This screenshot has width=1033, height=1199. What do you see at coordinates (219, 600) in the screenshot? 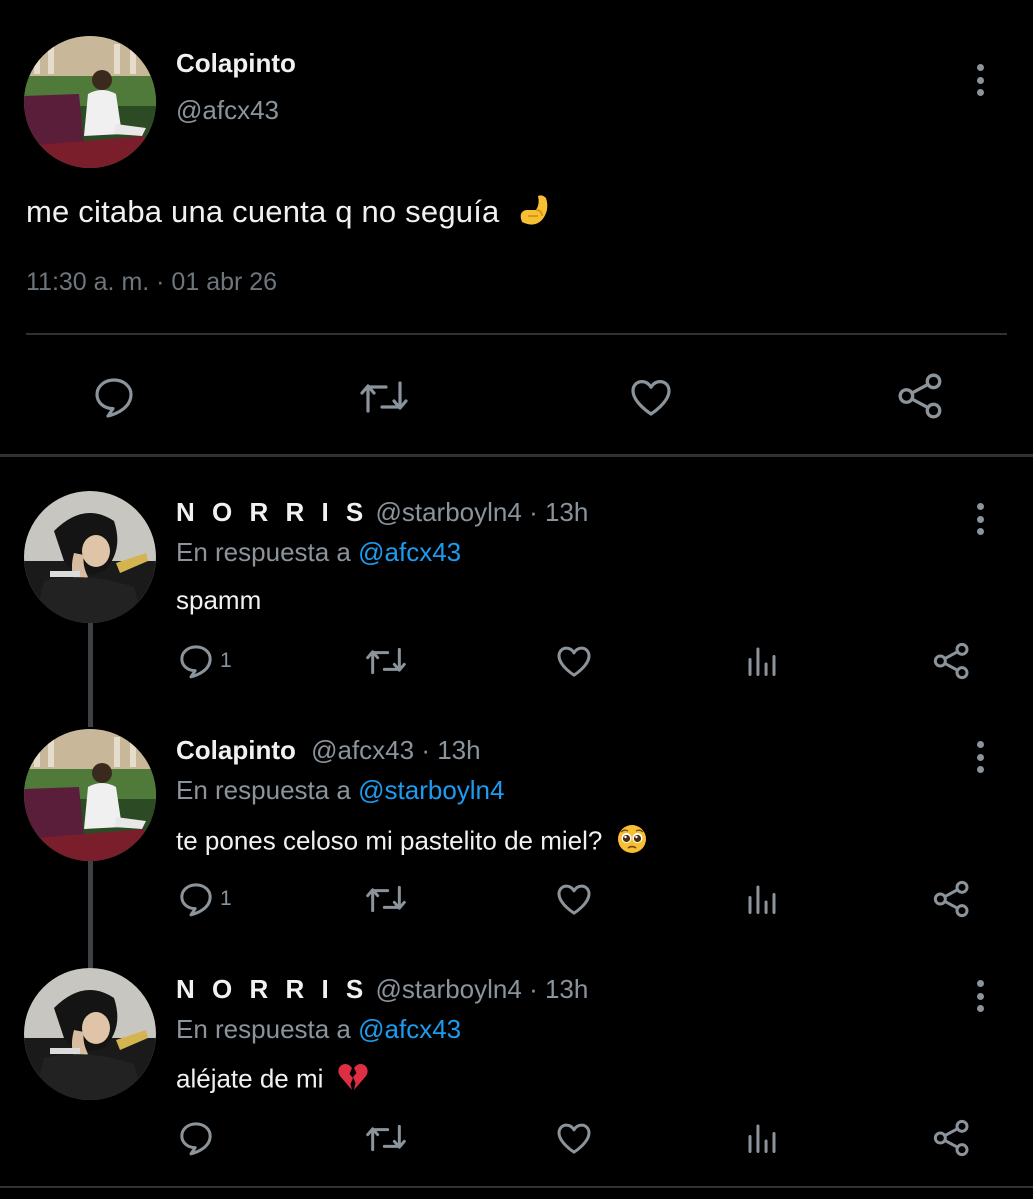
I see `reply-text: spamm` at bounding box center [219, 600].